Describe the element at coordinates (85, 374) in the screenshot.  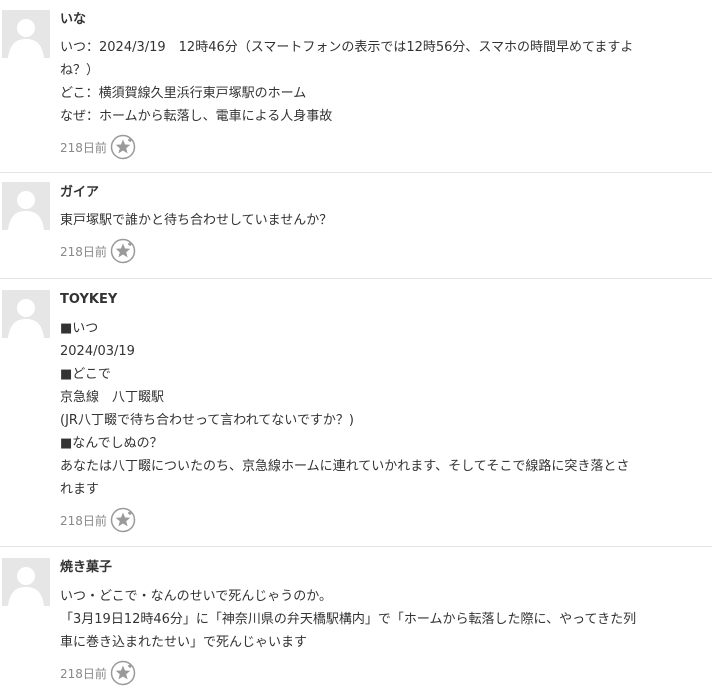
I see `comment-line: ■どこで` at that location.